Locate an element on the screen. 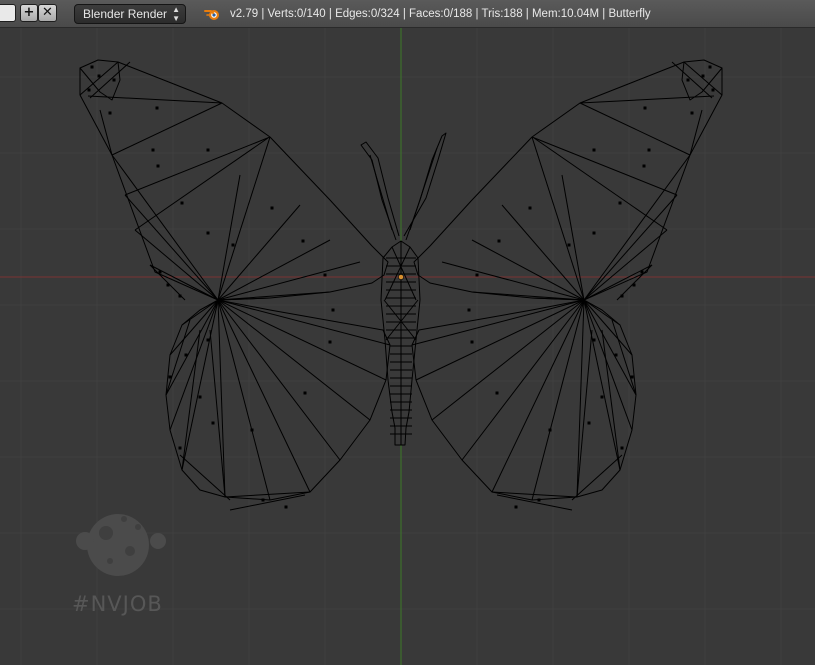 The height and width of the screenshot is (665, 815). delete-scene-button: ✕ is located at coordinates (47, 13).